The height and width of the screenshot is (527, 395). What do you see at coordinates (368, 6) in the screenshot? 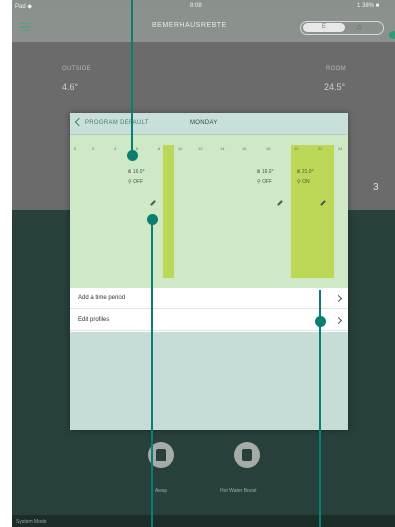
I see `status-right: 1 38% ■` at bounding box center [368, 6].